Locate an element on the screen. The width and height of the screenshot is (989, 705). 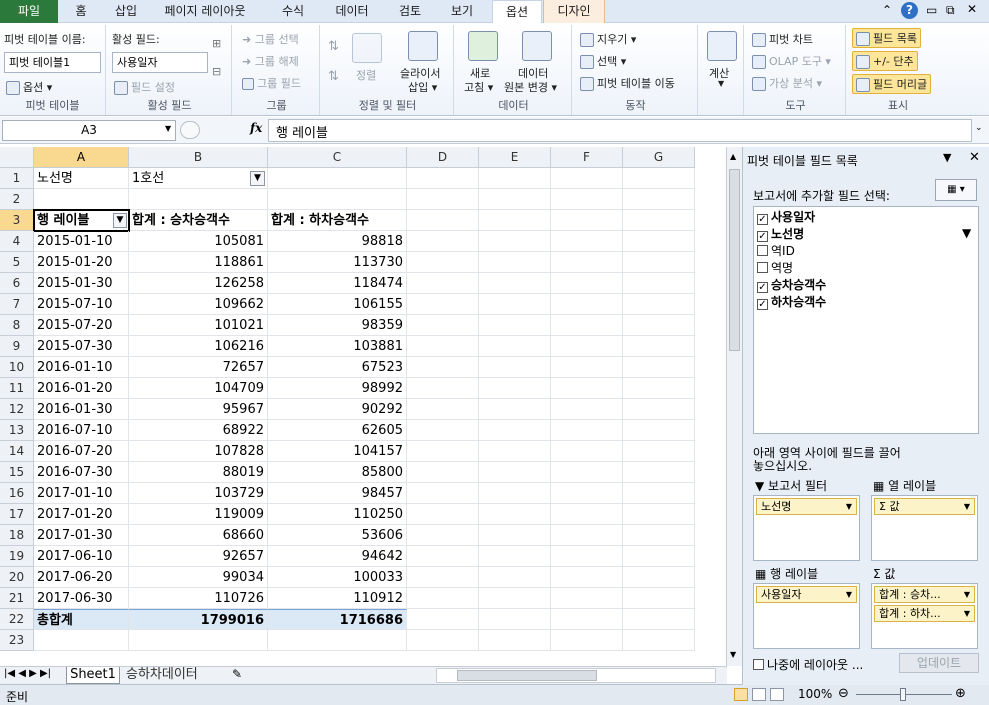
ungroup-button: ➜ 그룹 해제 is located at coordinates (270, 61).